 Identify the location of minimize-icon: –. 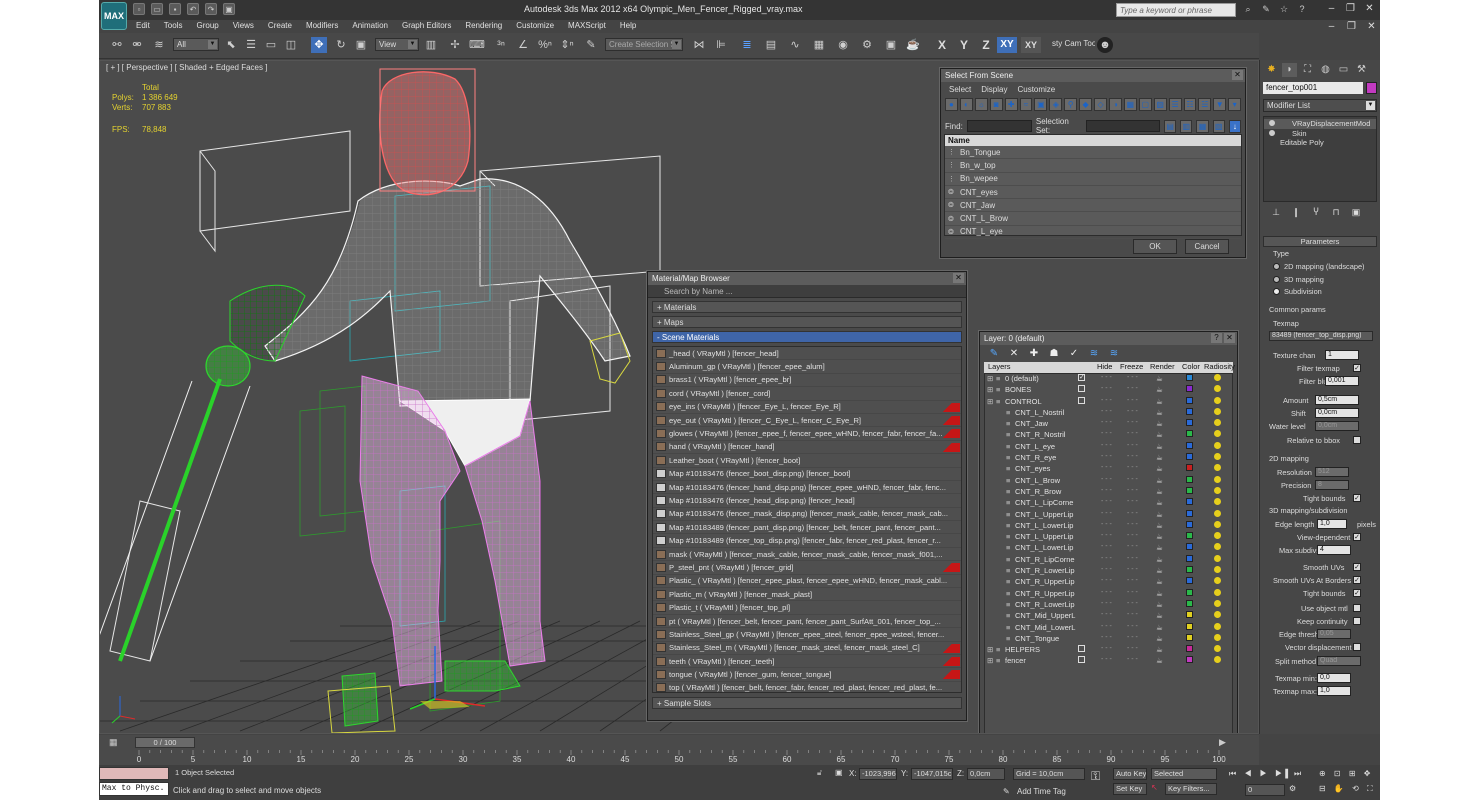
(1331, 9).